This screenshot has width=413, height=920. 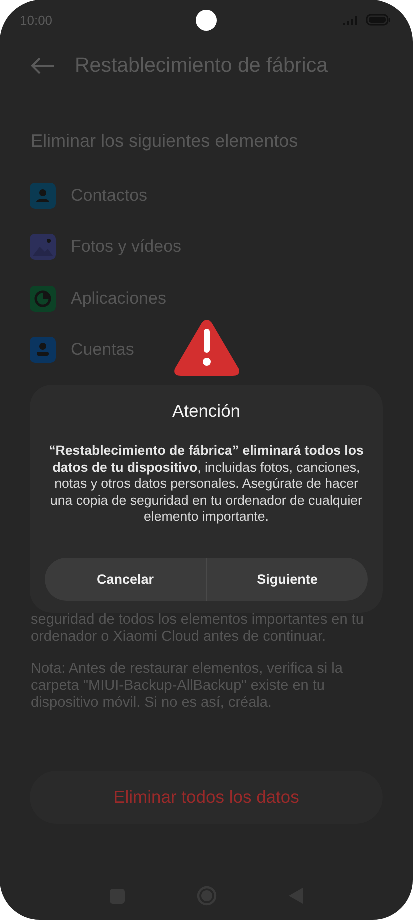 What do you see at coordinates (206, 348) in the screenshot?
I see `warning-icon` at bounding box center [206, 348].